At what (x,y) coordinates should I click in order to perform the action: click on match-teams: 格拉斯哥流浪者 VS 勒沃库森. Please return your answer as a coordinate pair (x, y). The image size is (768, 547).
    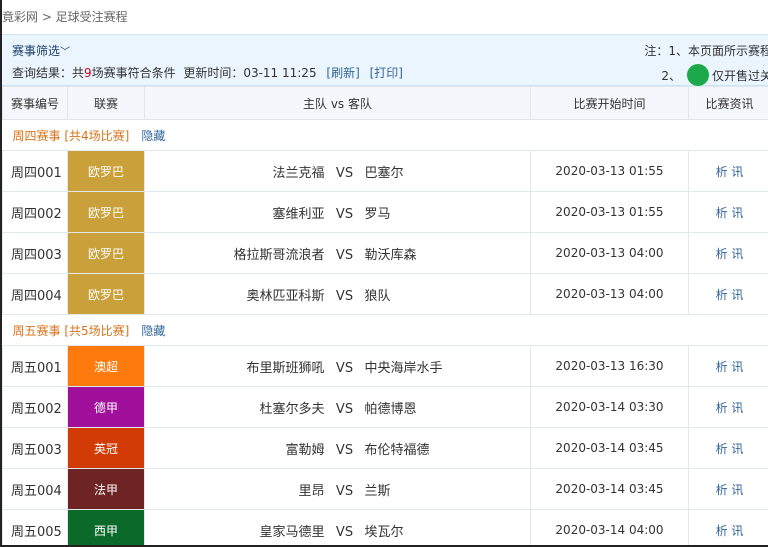
    Looking at the image, I should click on (337, 253).